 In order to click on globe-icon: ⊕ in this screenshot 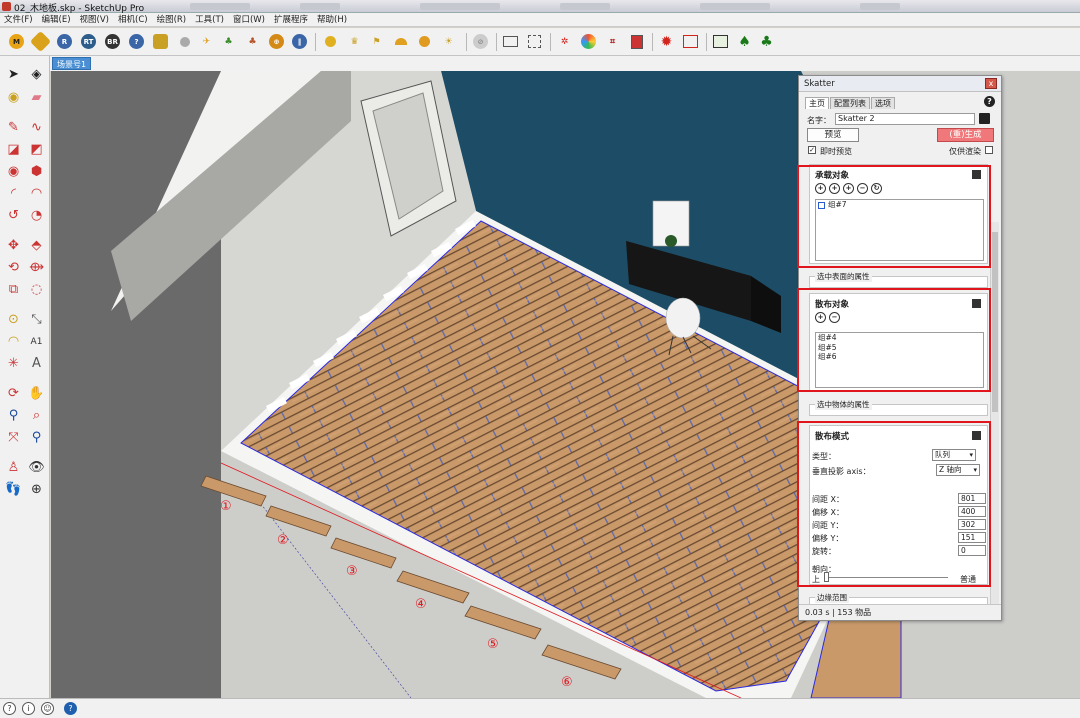, I will do `click(276, 41)`.